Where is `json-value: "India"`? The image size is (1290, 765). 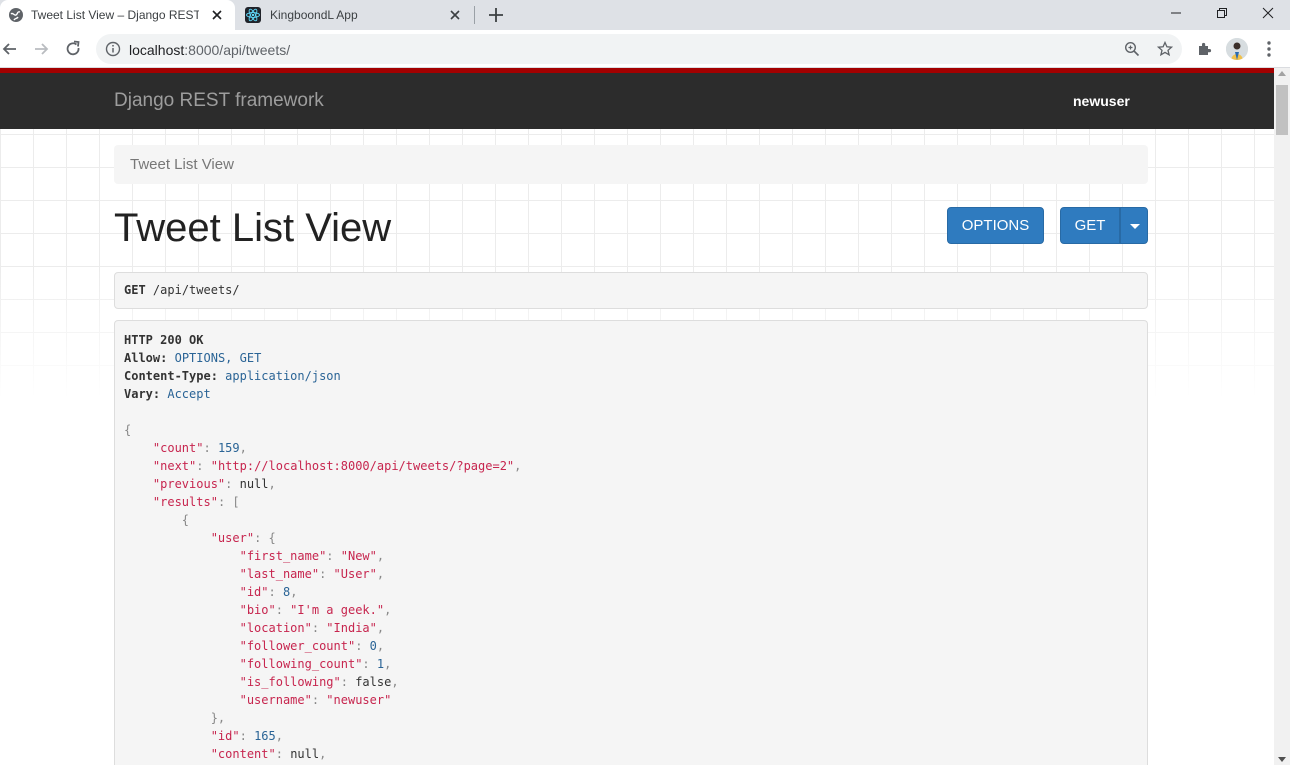
json-value: "India" is located at coordinates (351, 628).